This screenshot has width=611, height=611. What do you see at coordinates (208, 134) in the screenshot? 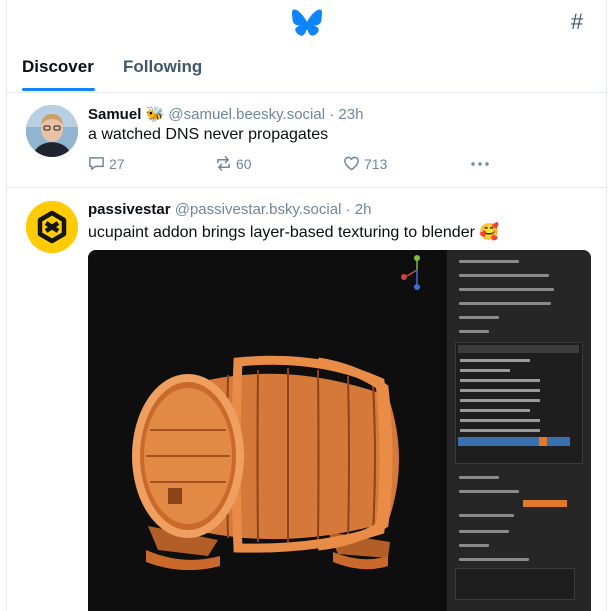
I see `post-text: a watched DNS never propagates` at bounding box center [208, 134].